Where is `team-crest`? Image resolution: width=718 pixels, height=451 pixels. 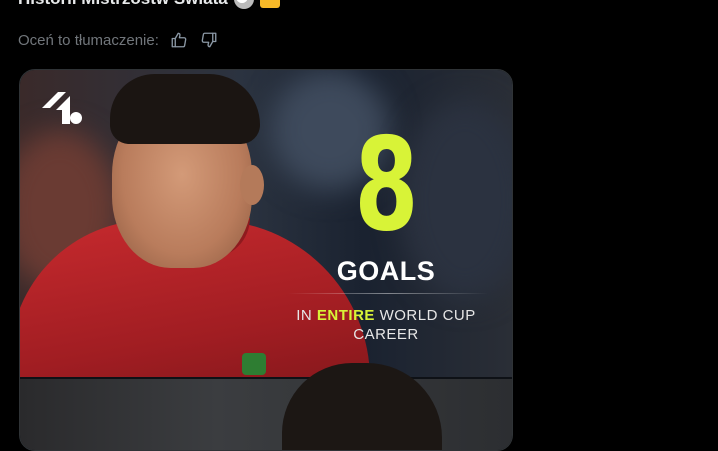 team-crest is located at coordinates (254, 364).